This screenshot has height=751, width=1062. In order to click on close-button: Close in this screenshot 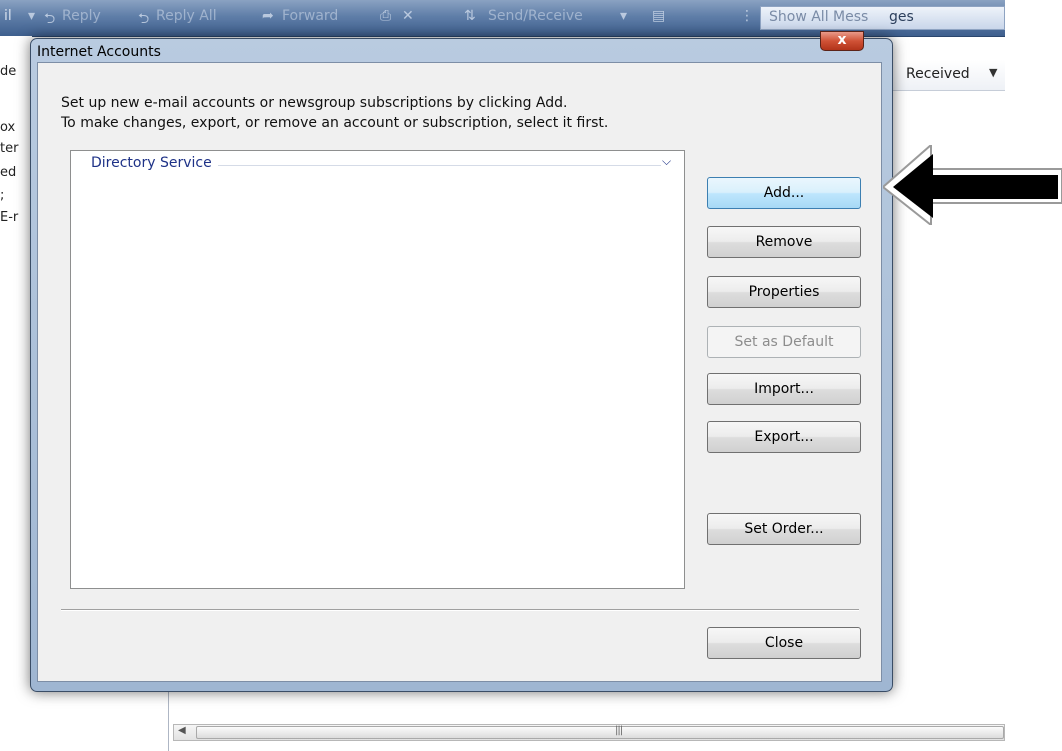, I will do `click(784, 643)`.